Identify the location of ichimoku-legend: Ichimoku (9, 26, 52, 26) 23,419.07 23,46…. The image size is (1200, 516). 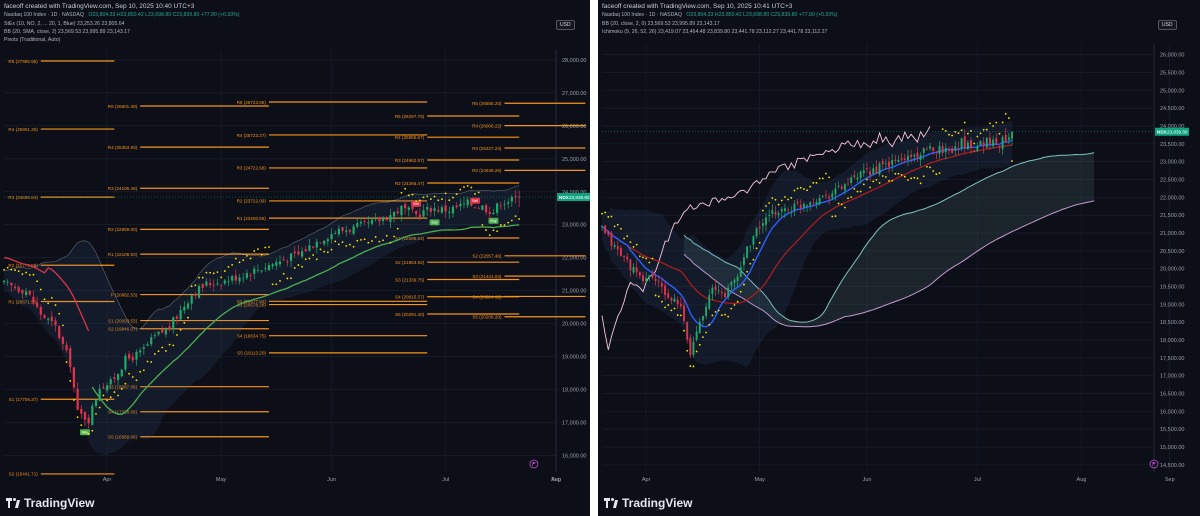
(714, 32).